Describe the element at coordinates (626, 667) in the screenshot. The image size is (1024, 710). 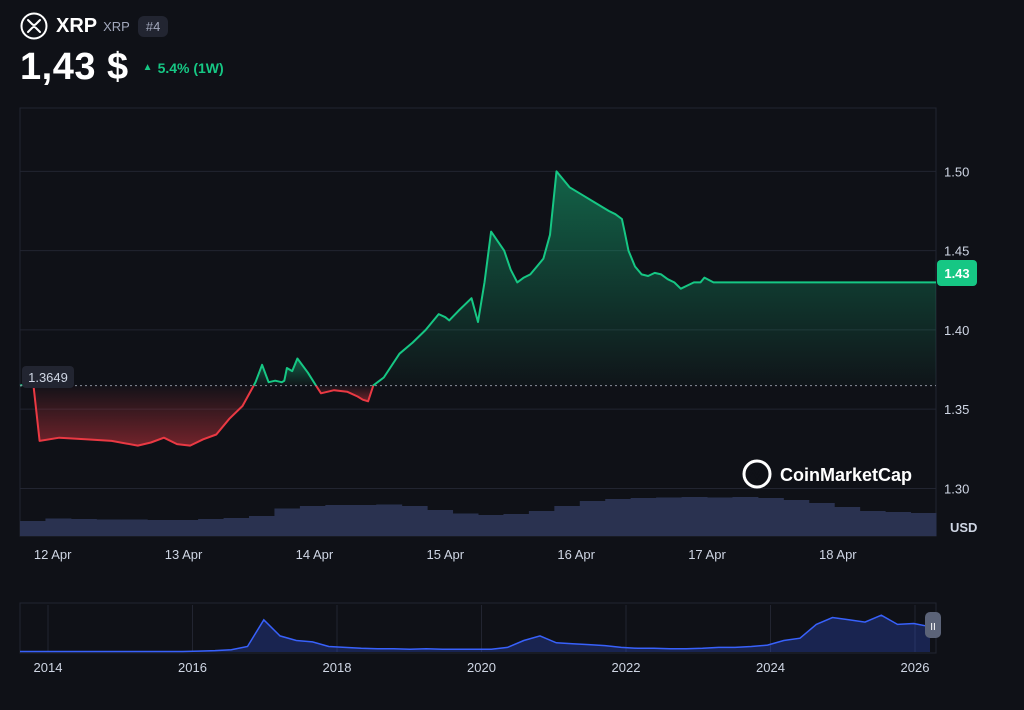
I see `history-tick-label: 2022` at that location.